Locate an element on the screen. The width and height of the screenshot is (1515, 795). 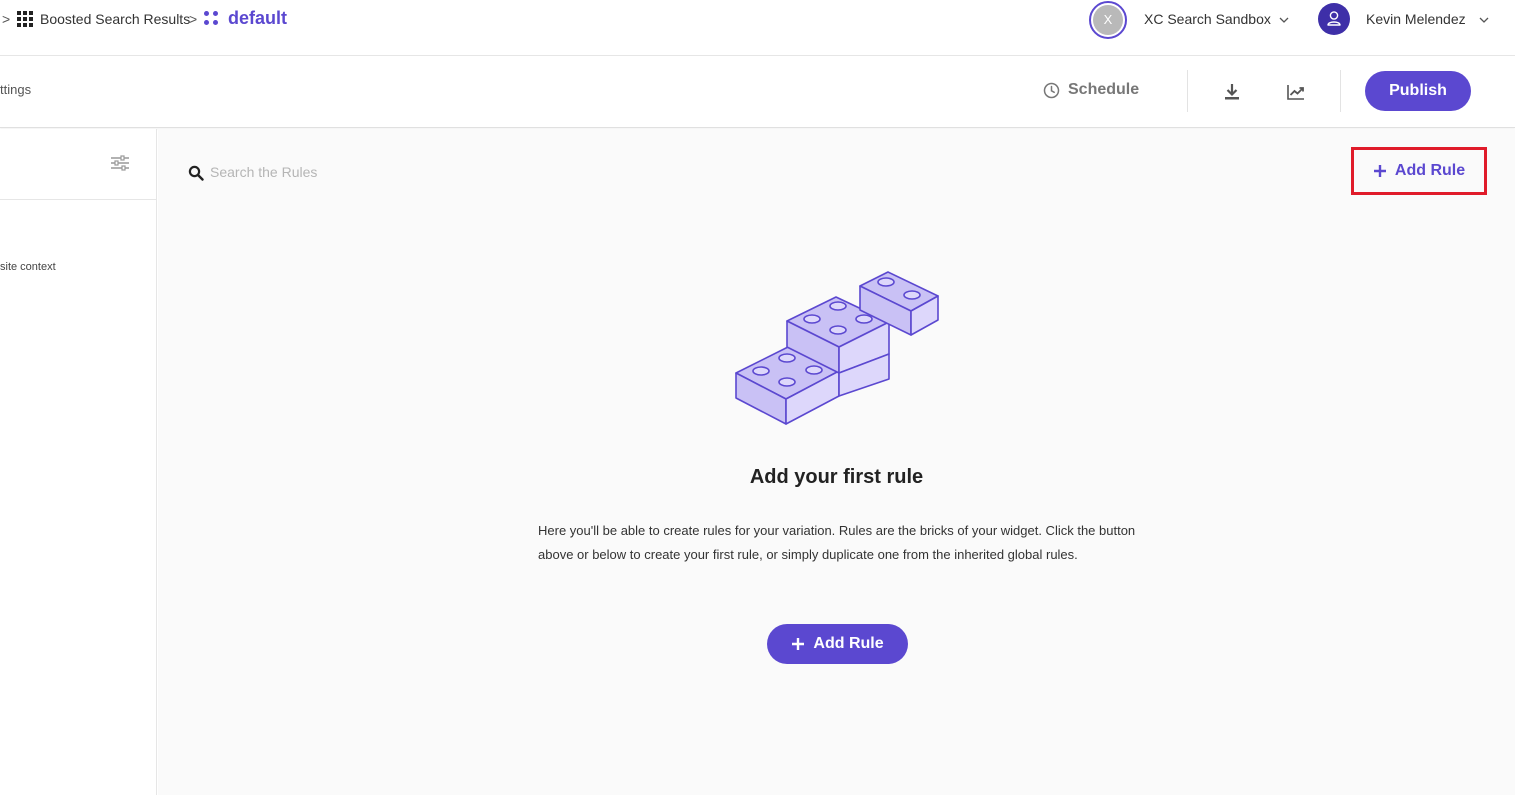
download-icon is located at coordinates (1232, 92).